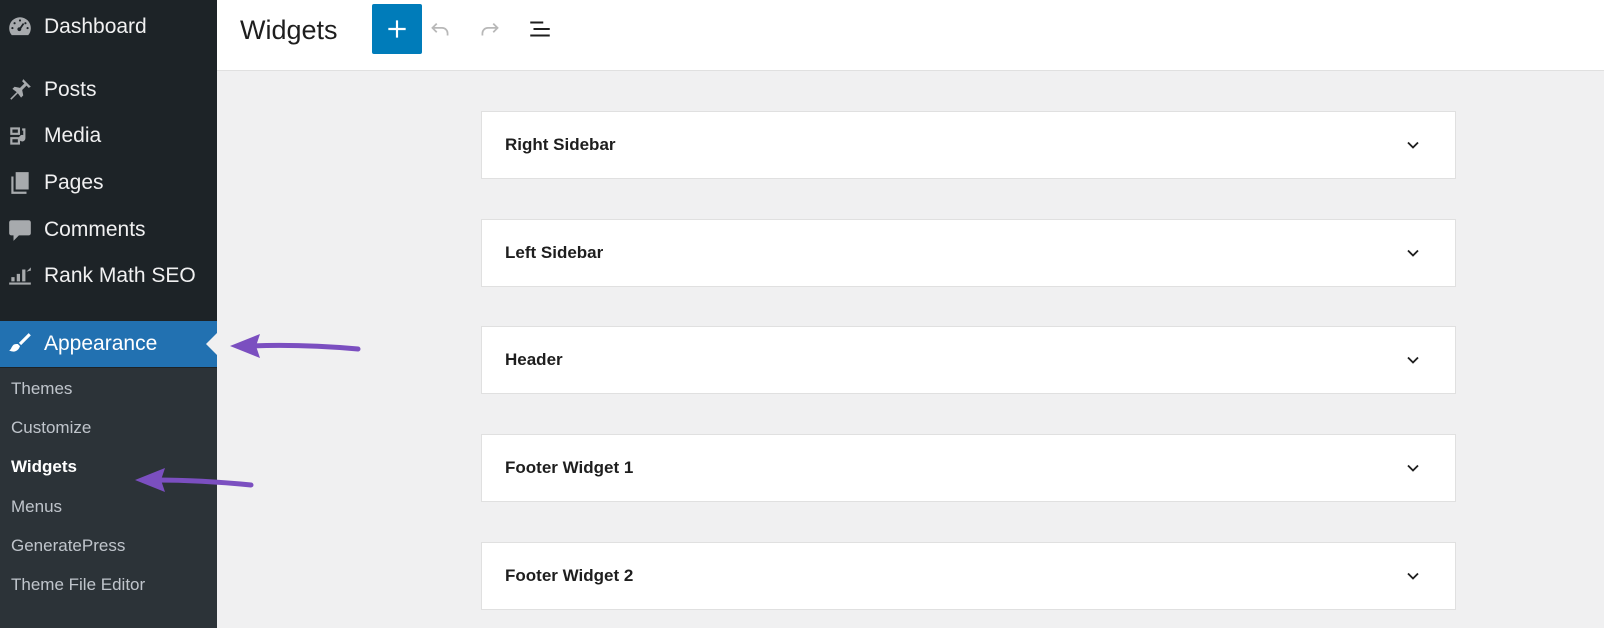 The width and height of the screenshot is (1604, 628). I want to click on annotation-overlay, so click(248, 413).